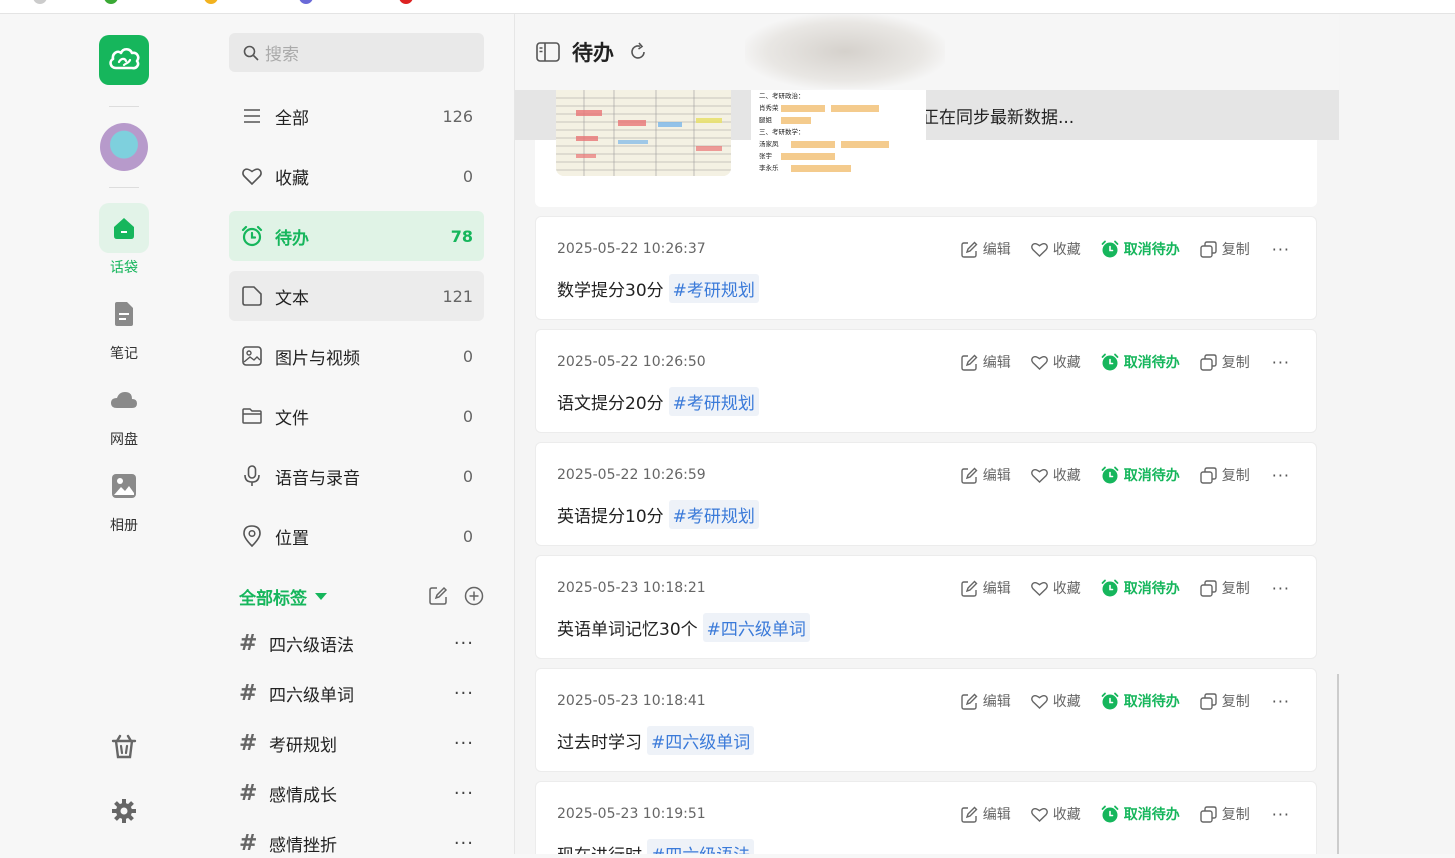  Describe the element at coordinates (631, 588) in the screenshot. I see `note-timestamp: 2025-05-23 10:18:21` at that location.